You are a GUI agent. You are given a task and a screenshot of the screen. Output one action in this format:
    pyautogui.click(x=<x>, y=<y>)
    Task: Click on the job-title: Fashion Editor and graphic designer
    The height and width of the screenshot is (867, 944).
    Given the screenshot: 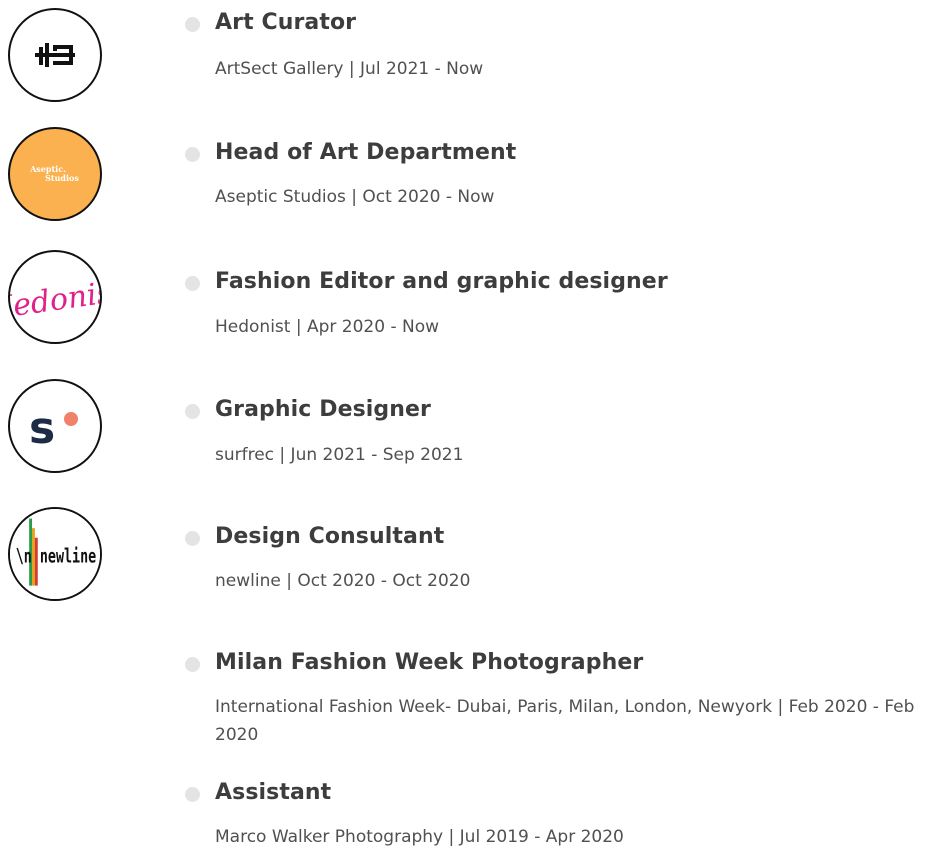 What is the action you would take?
    pyautogui.click(x=441, y=281)
    